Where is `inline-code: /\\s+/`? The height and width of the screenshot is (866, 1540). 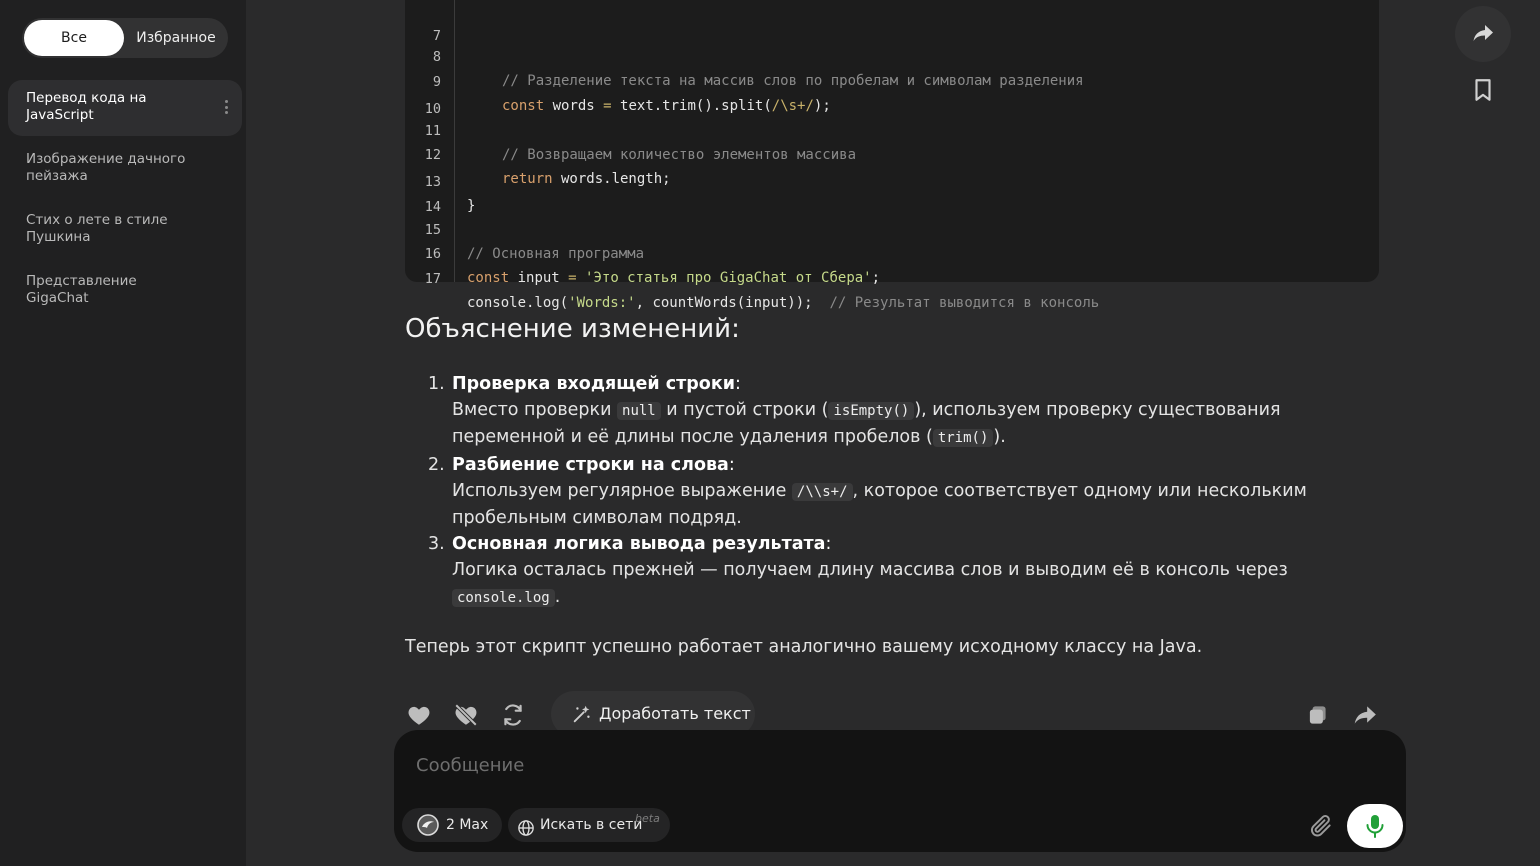 inline-code: /\\s+/ is located at coordinates (822, 492).